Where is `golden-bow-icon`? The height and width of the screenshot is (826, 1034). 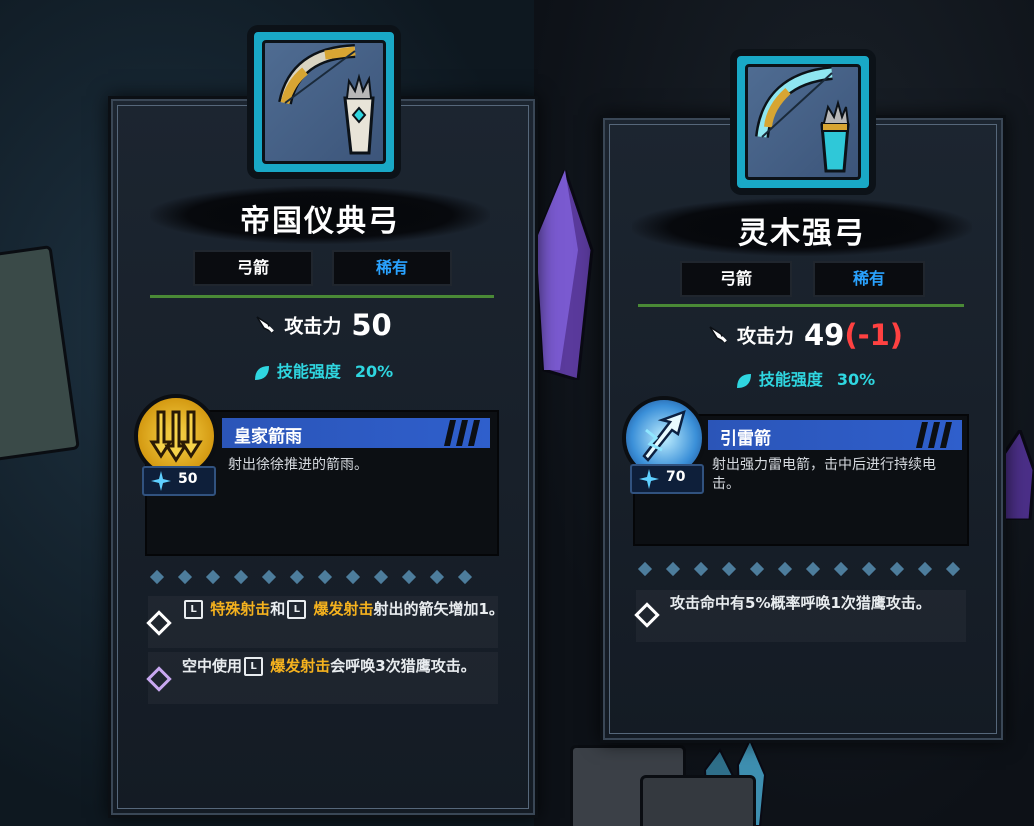
golden-bow-icon is located at coordinates (326, 99).